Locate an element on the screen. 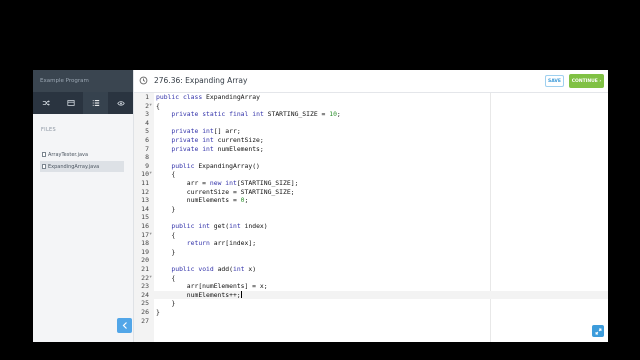 The image size is (640, 360). code-text: return arr[index]; is located at coordinates (221, 243).